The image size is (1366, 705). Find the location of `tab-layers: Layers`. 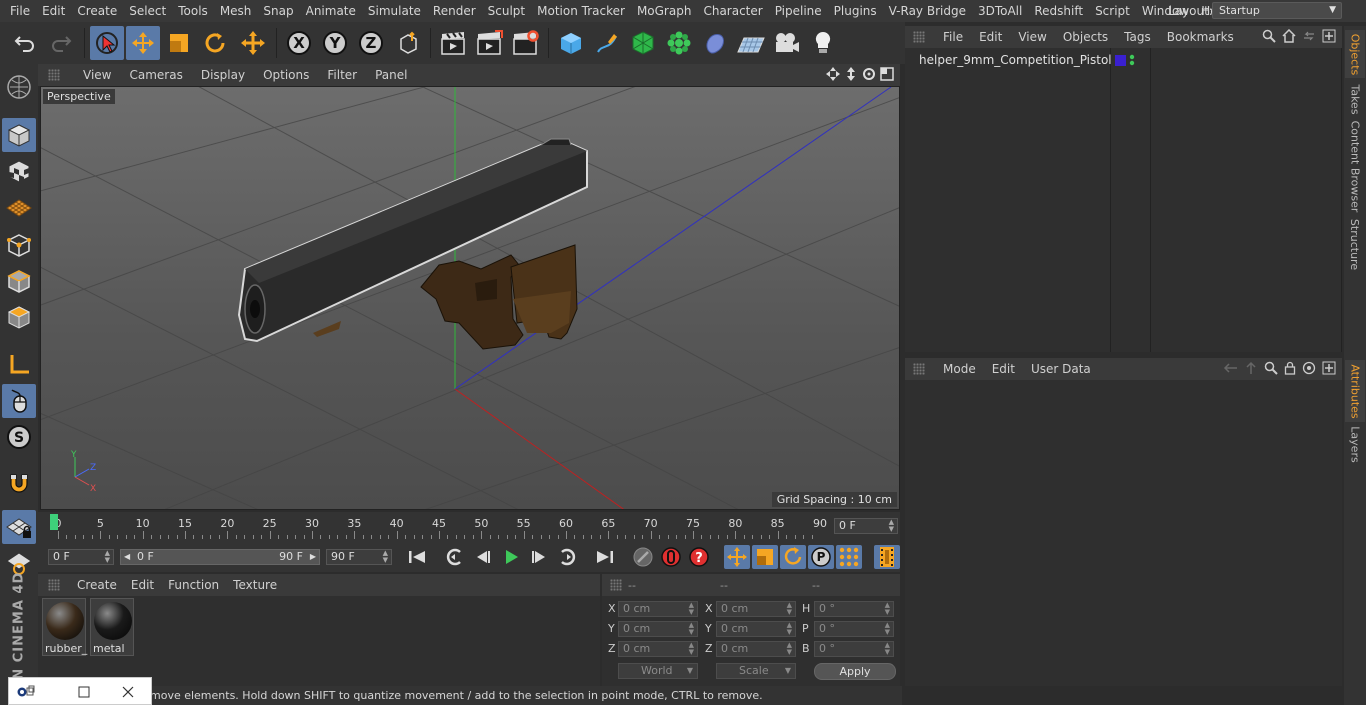

tab-layers: Layers is located at coordinates (1355, 444).